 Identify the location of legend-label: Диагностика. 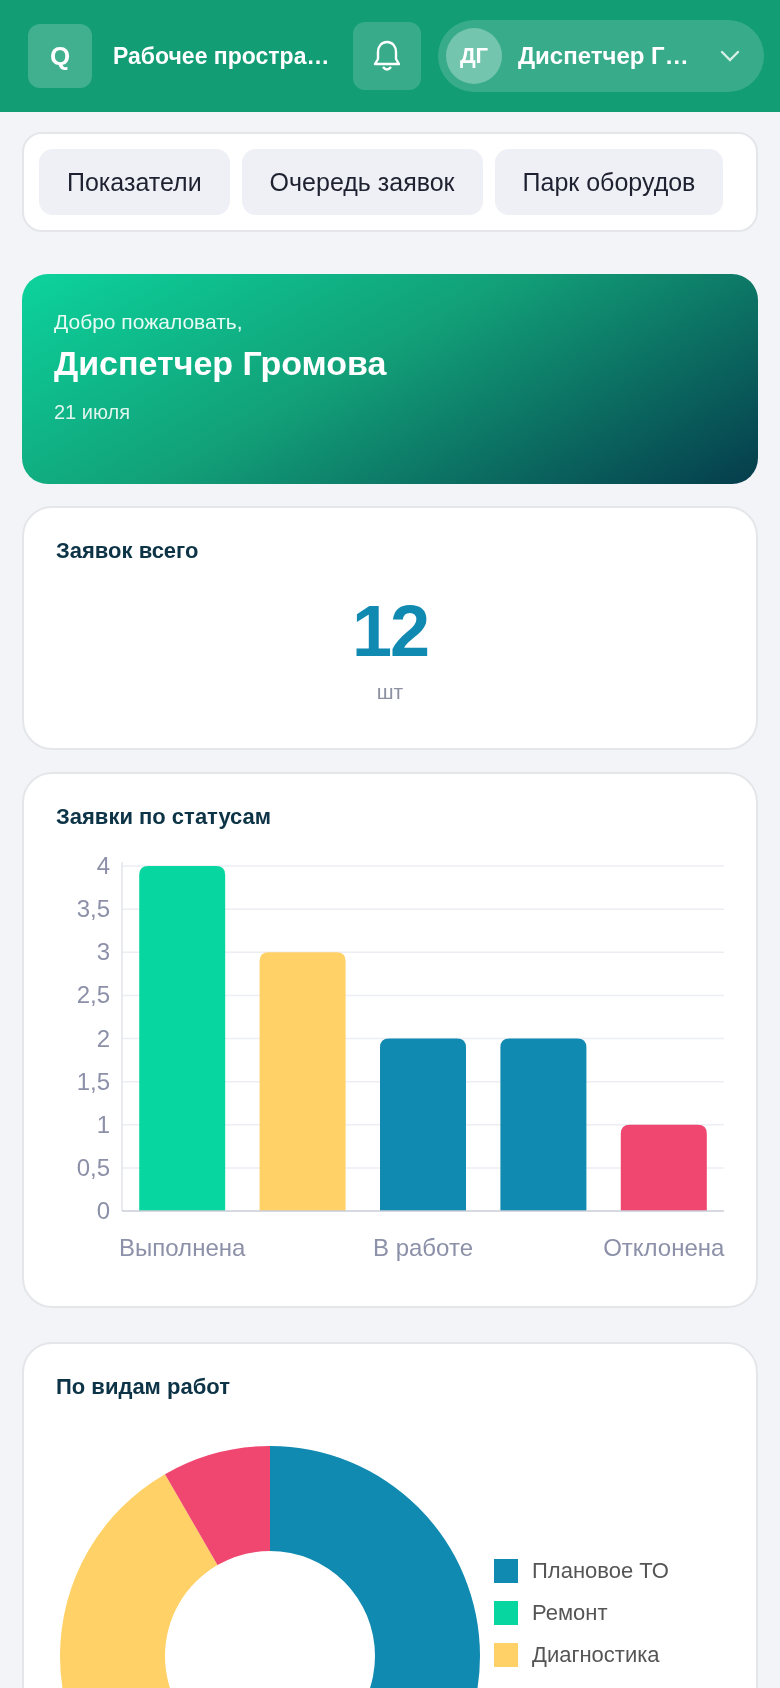
(596, 1655).